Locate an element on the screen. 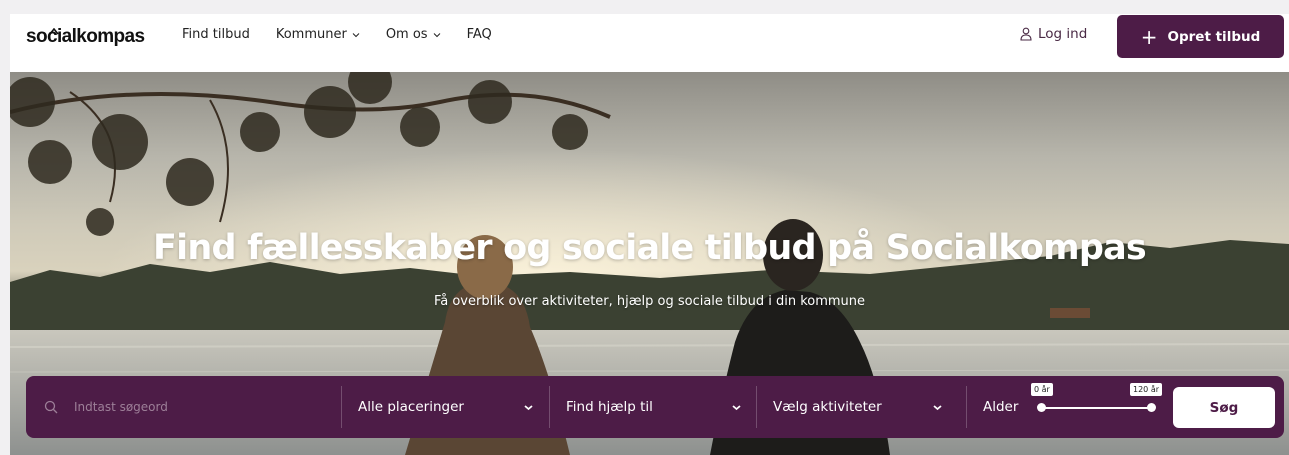 The width and height of the screenshot is (1289, 455). logo: socialkompas is located at coordinates (85, 37).